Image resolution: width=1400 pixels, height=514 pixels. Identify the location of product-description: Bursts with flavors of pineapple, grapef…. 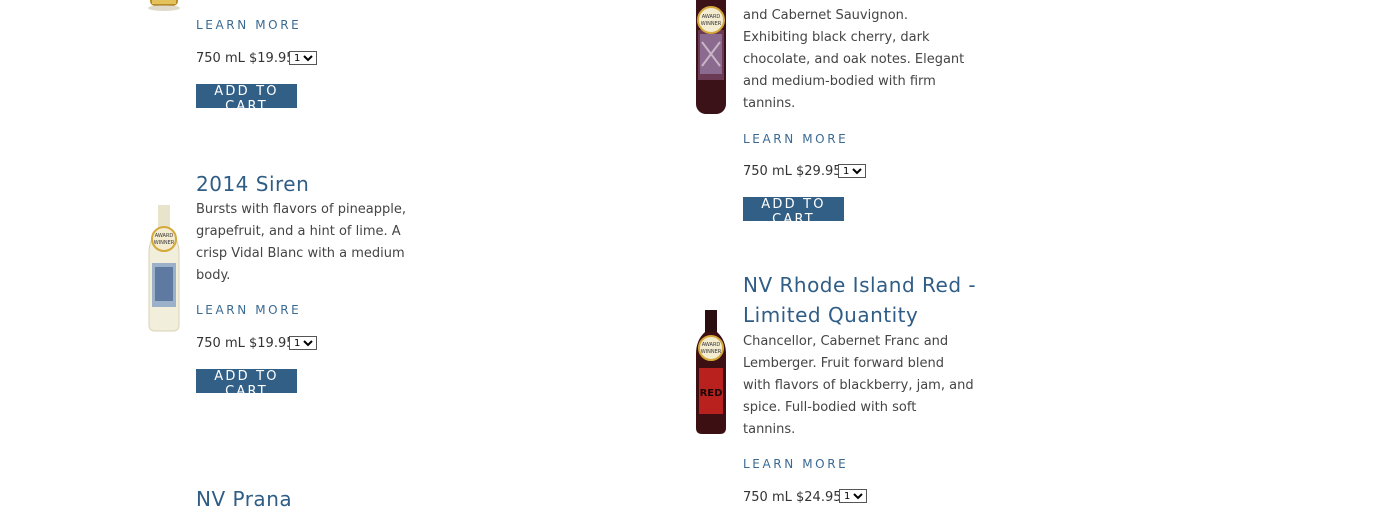
(301, 243).